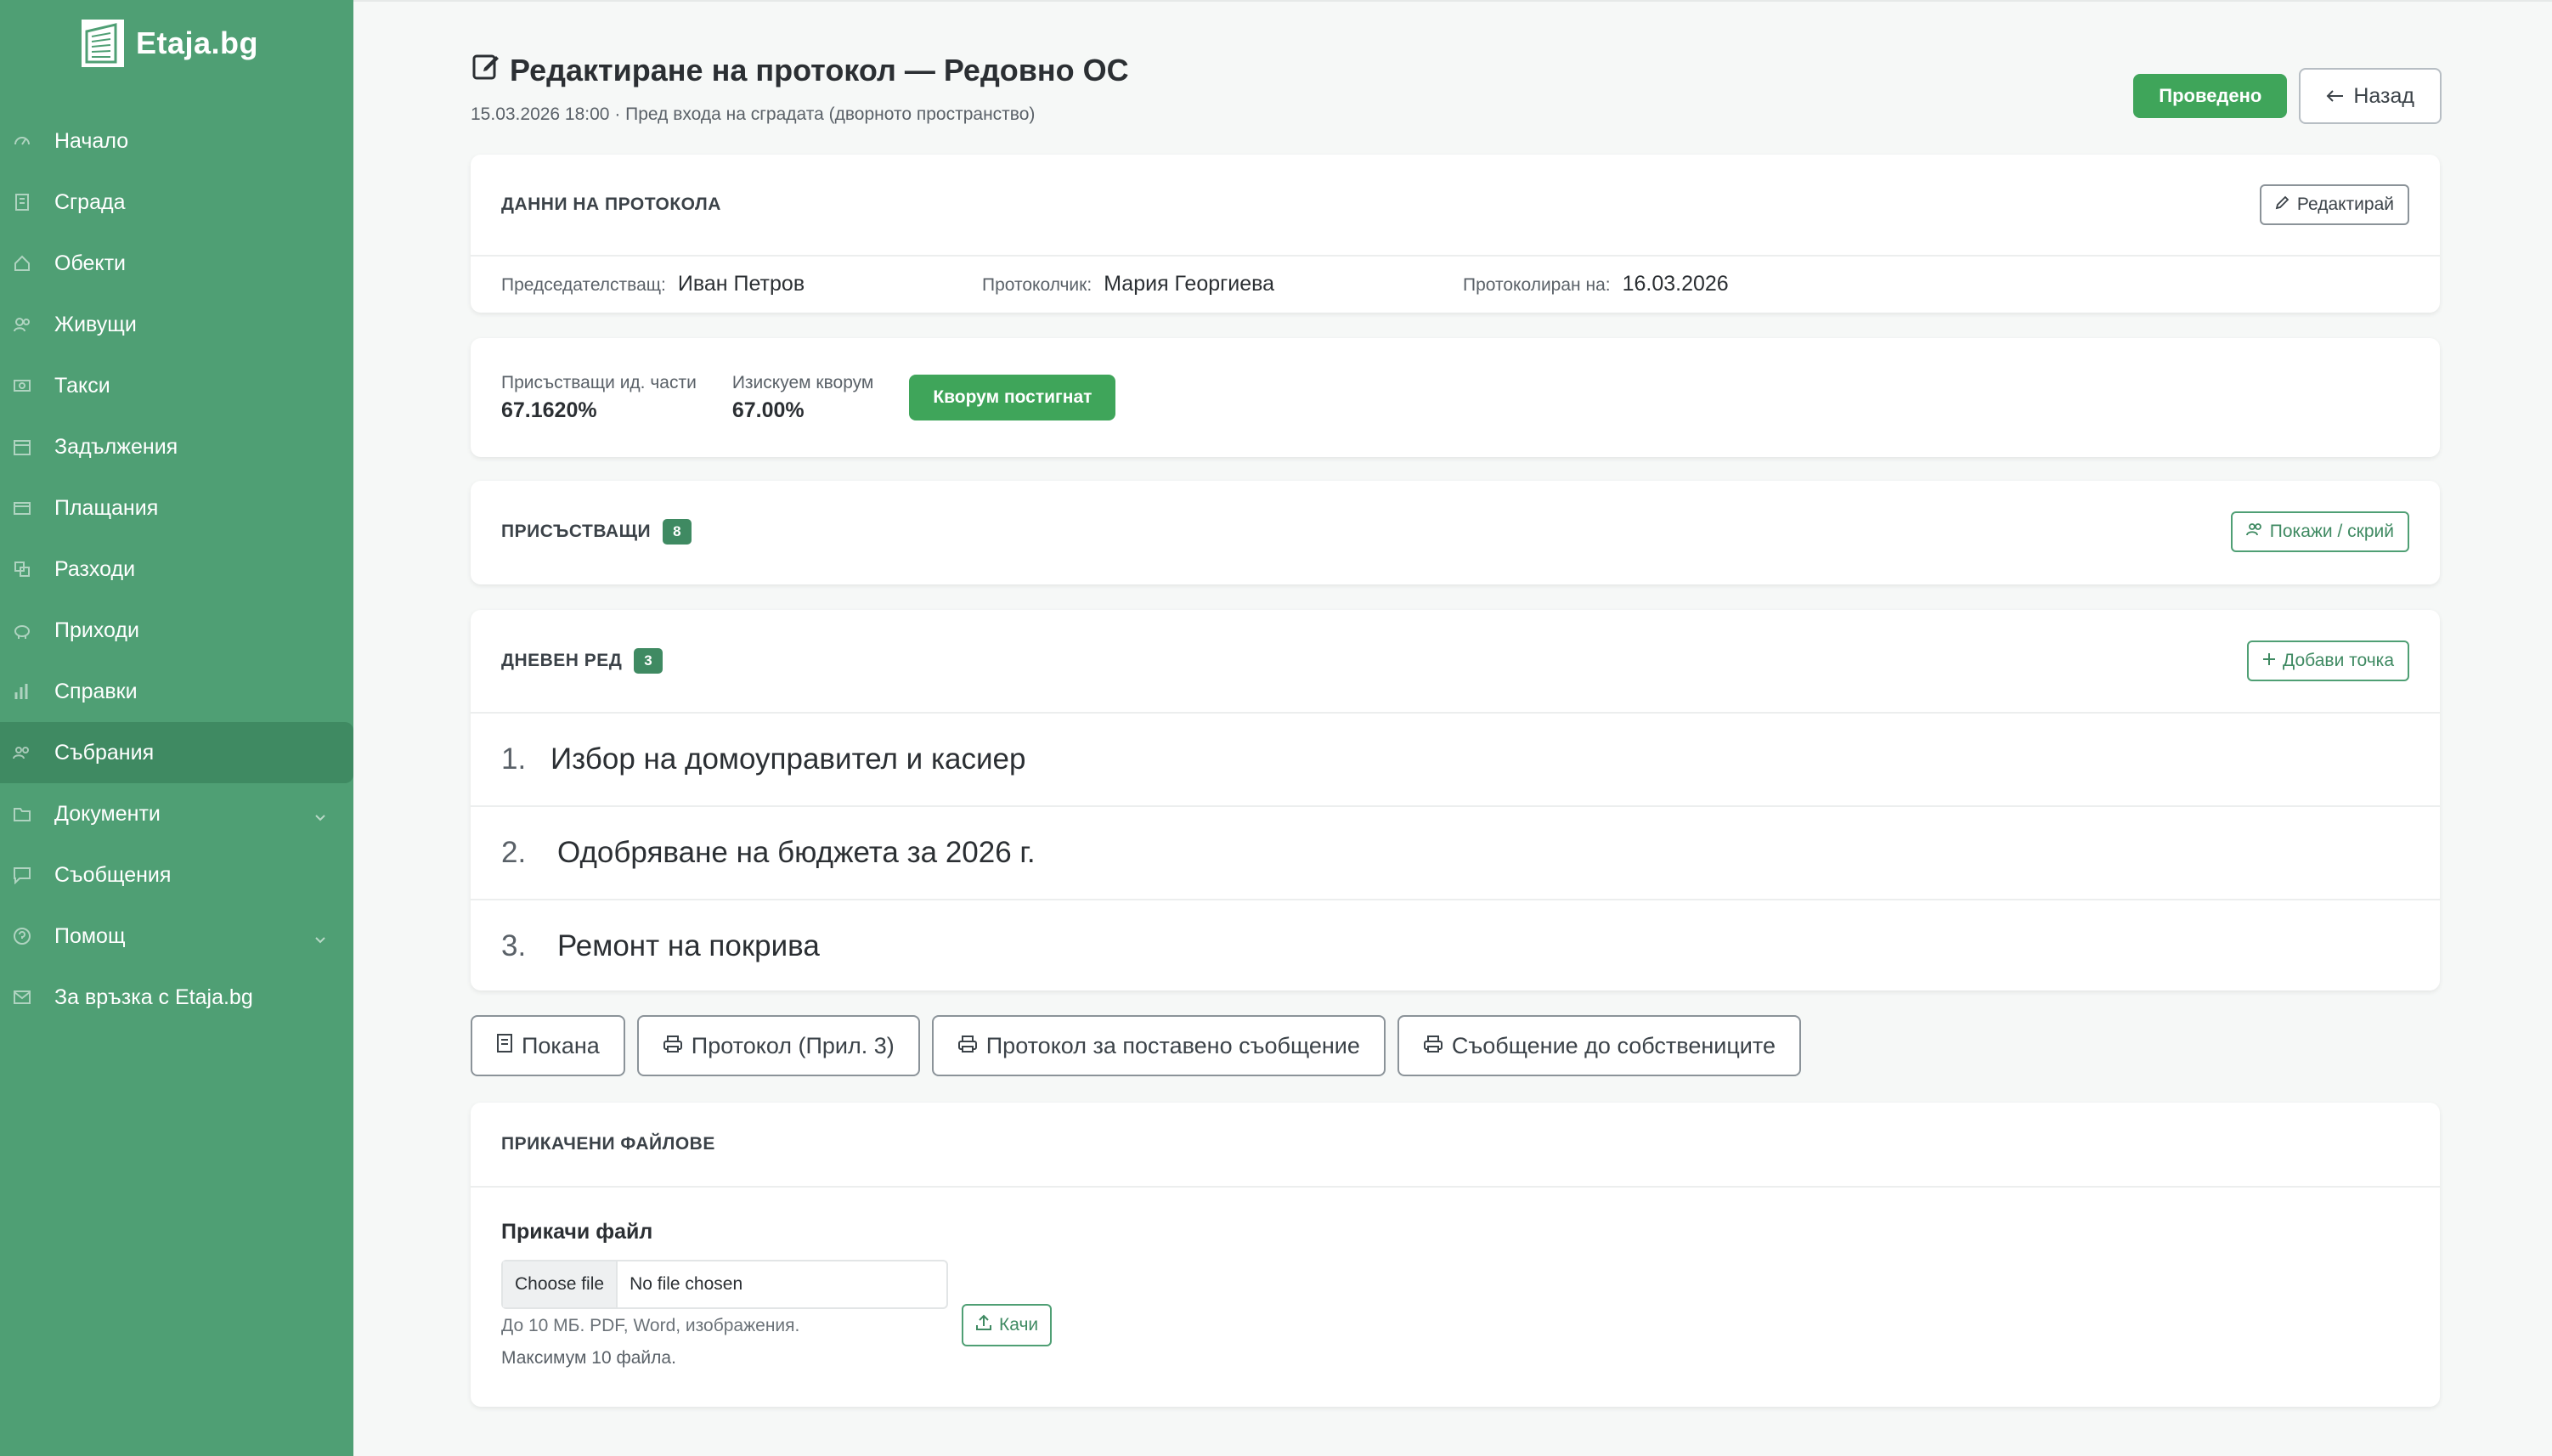 This screenshot has width=2552, height=1456. Describe the element at coordinates (486, 70) in the screenshot. I see `edit-icon` at that location.